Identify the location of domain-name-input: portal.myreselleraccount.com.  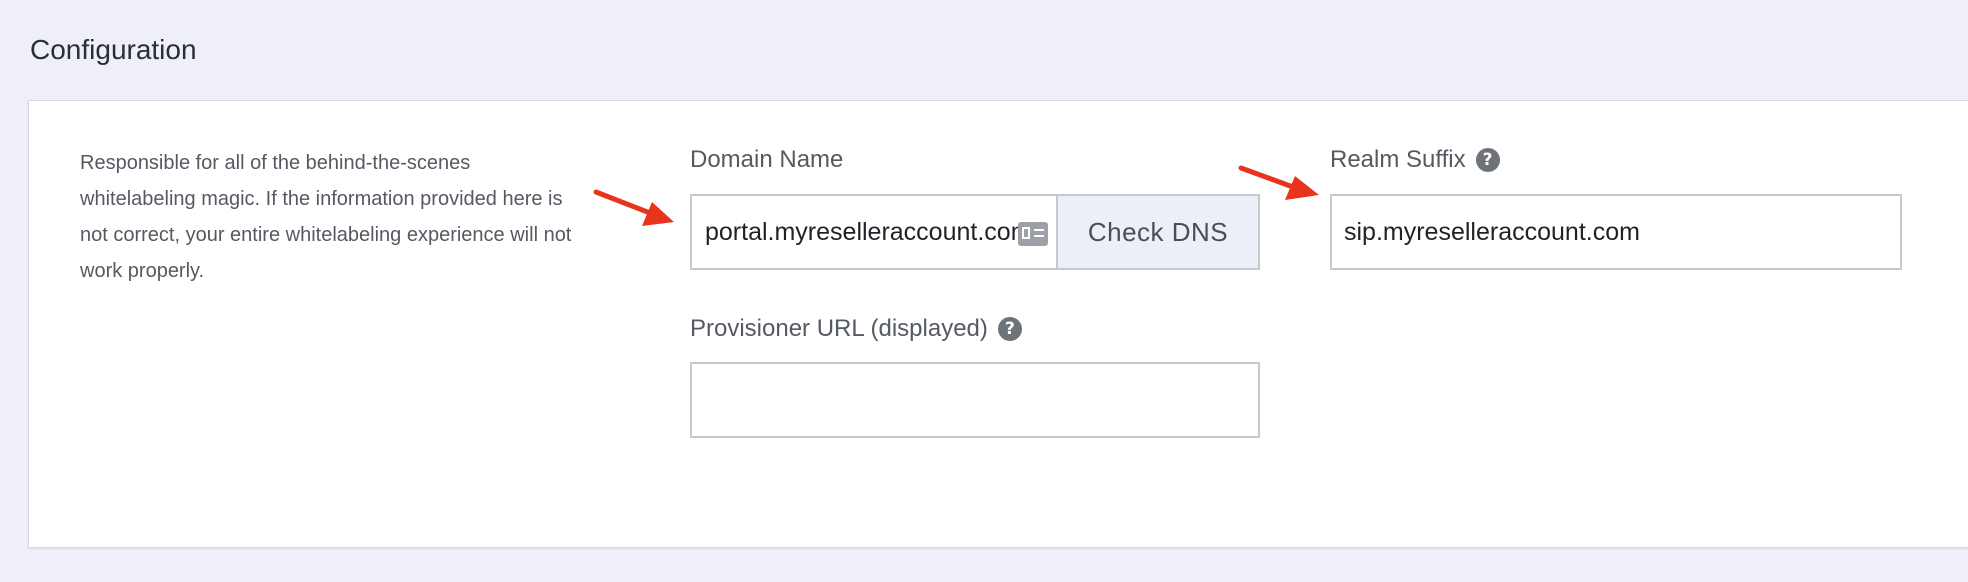
(874, 232).